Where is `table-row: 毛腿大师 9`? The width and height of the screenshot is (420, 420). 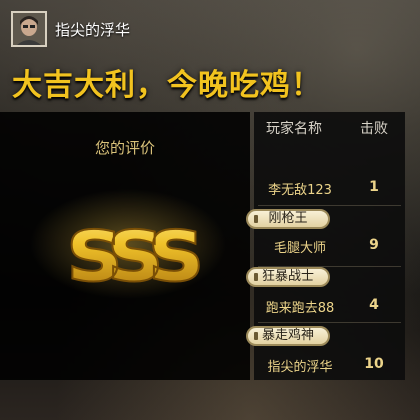 table-row: 毛腿大师 9 is located at coordinates (329, 246).